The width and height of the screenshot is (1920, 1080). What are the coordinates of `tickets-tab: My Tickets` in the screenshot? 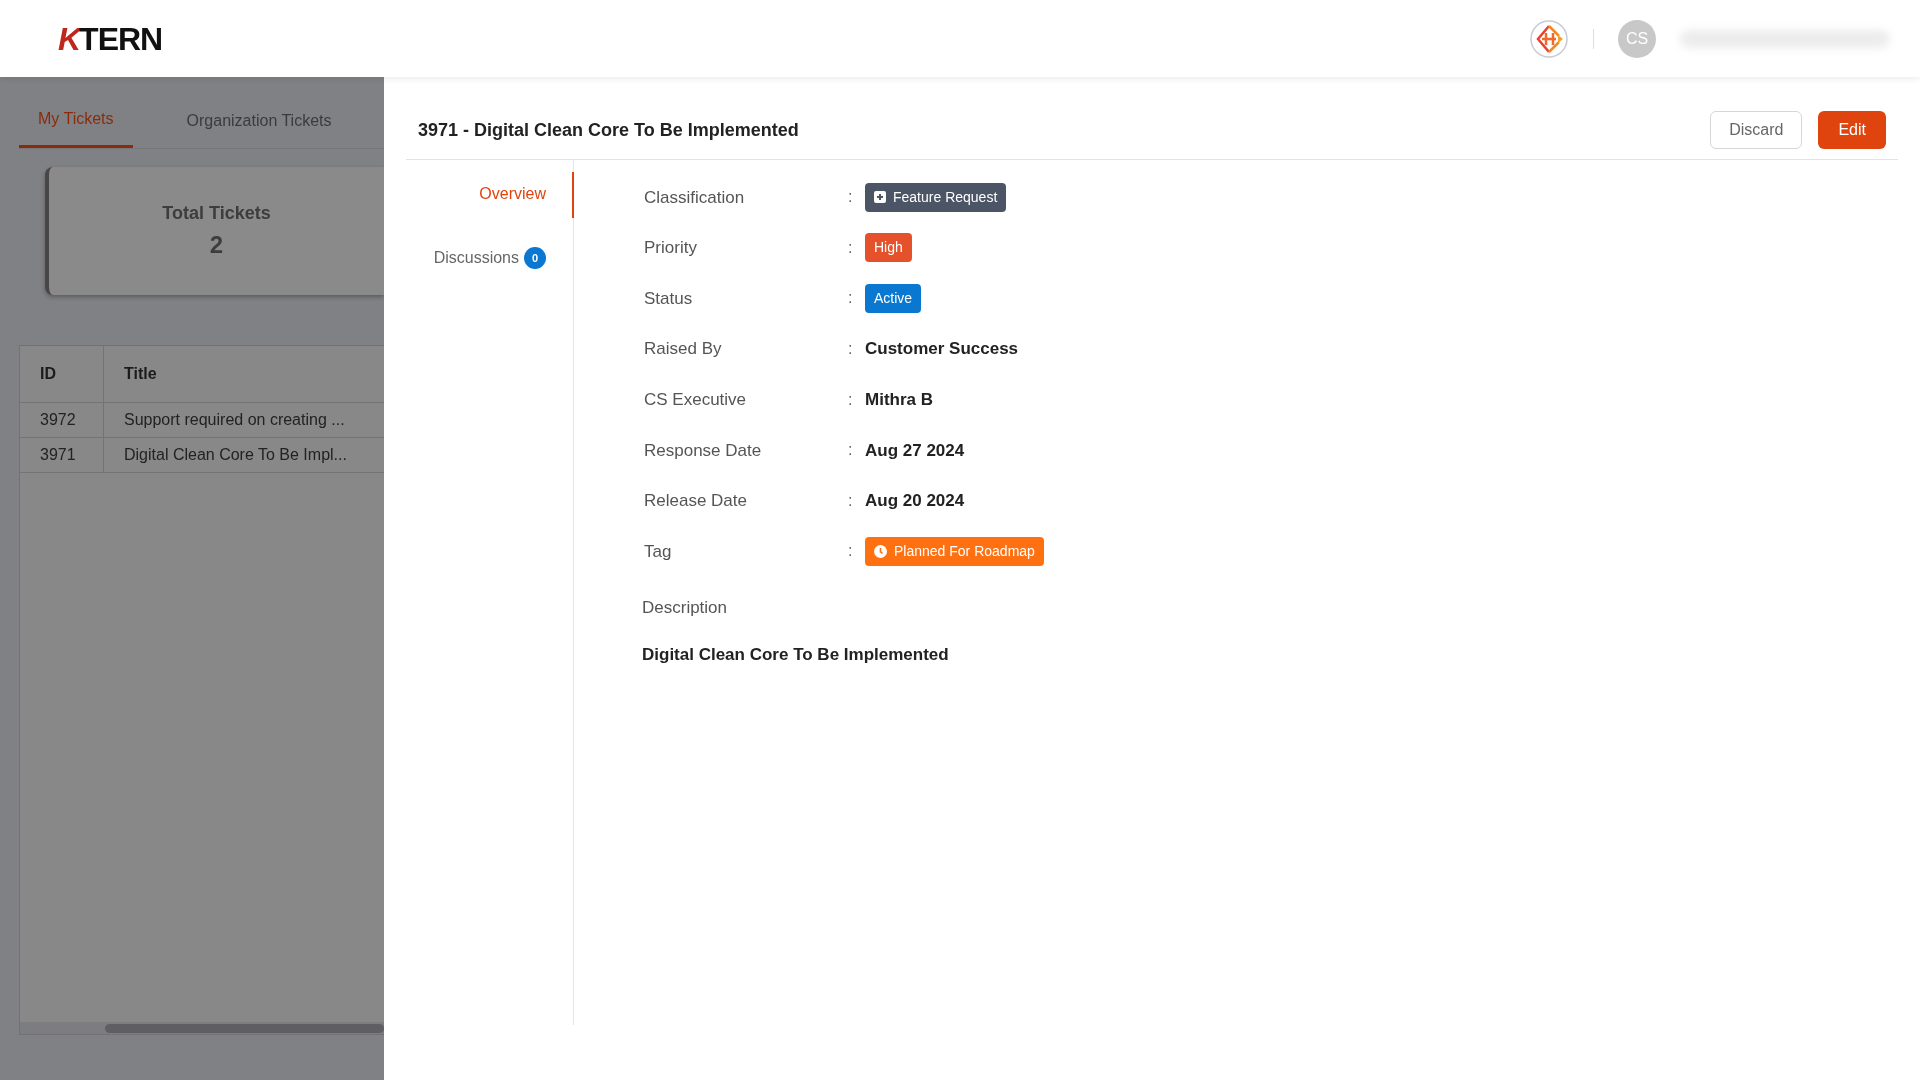 It's located at (76, 123).